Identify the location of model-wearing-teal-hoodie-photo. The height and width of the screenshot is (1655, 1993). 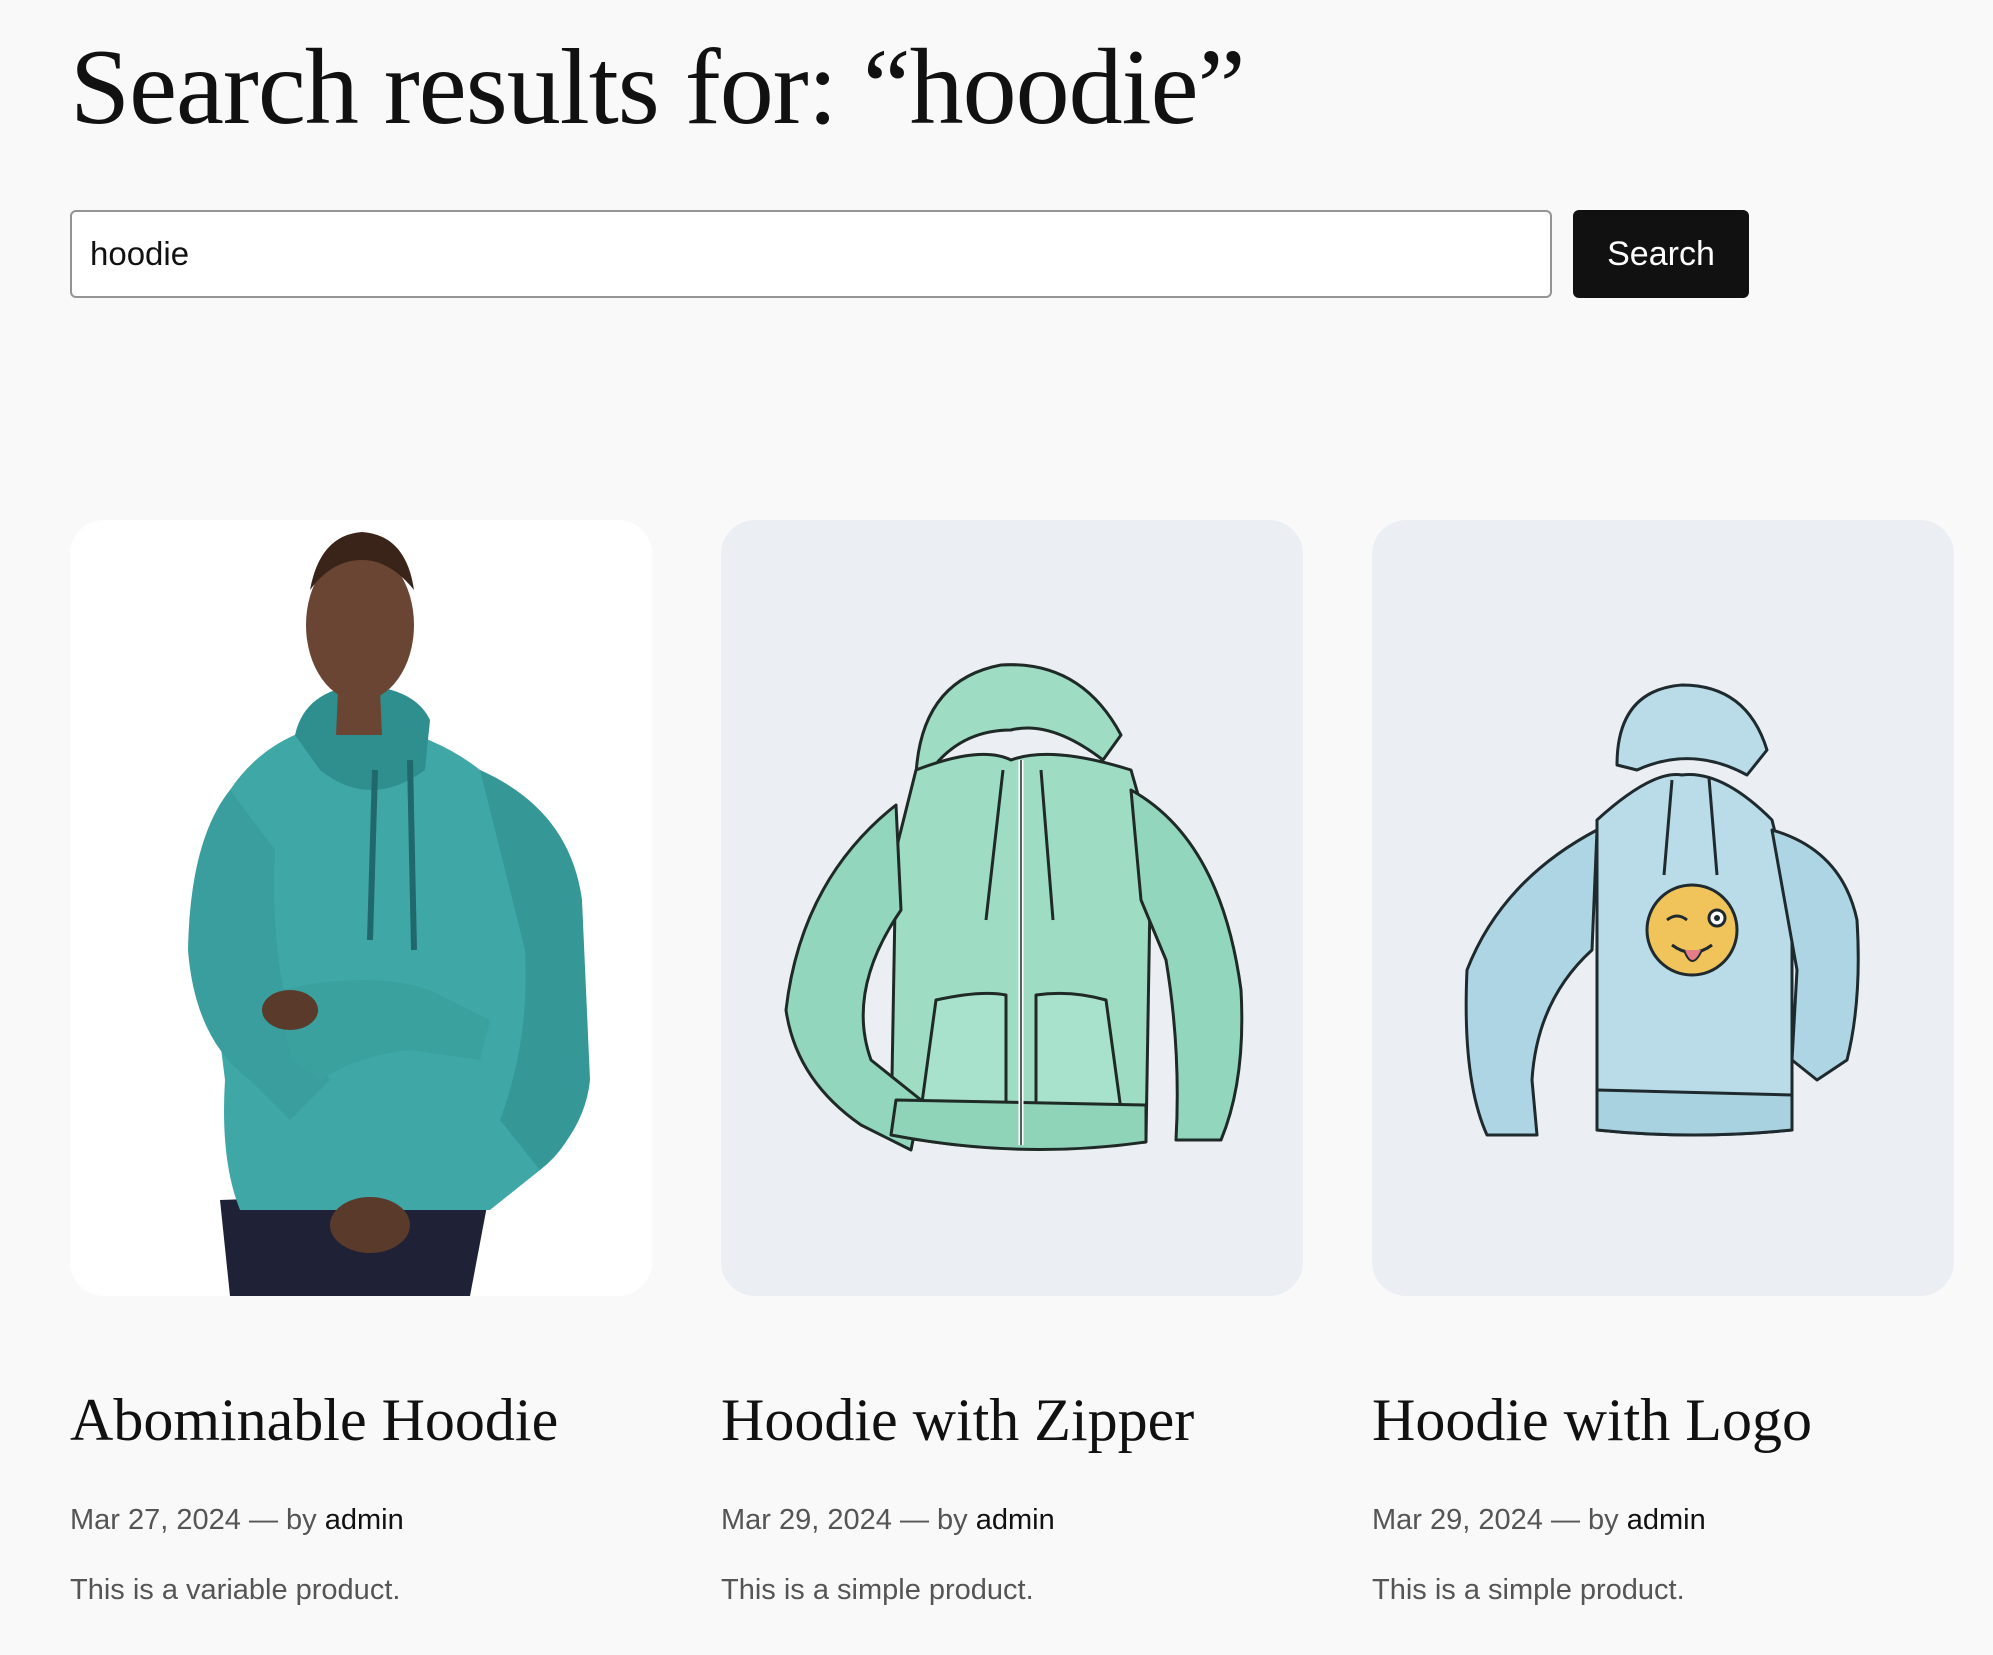
(389, 914).